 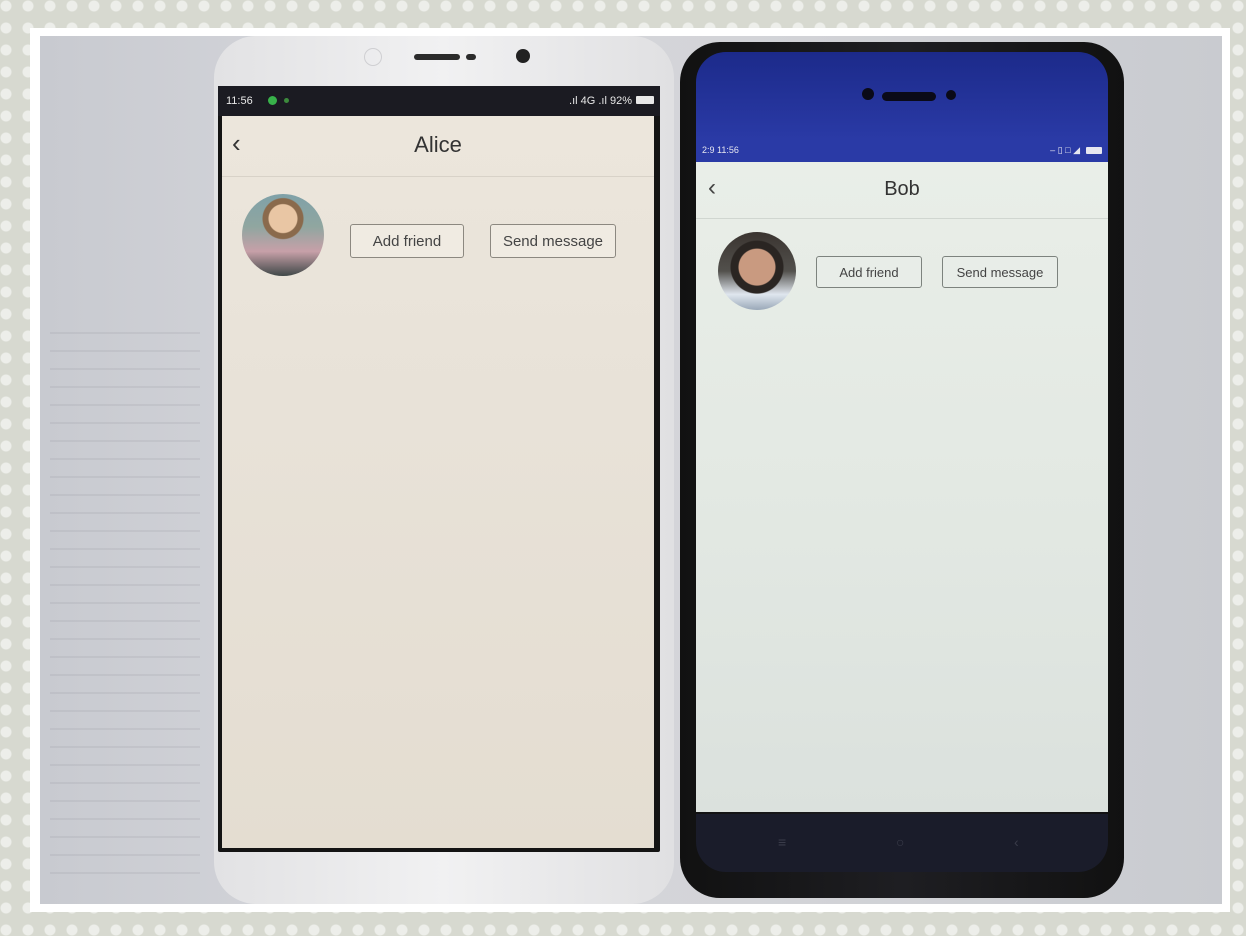 I want to click on signal-battery-text: .ıl 4G .ıl 92%, so click(x=600, y=101).